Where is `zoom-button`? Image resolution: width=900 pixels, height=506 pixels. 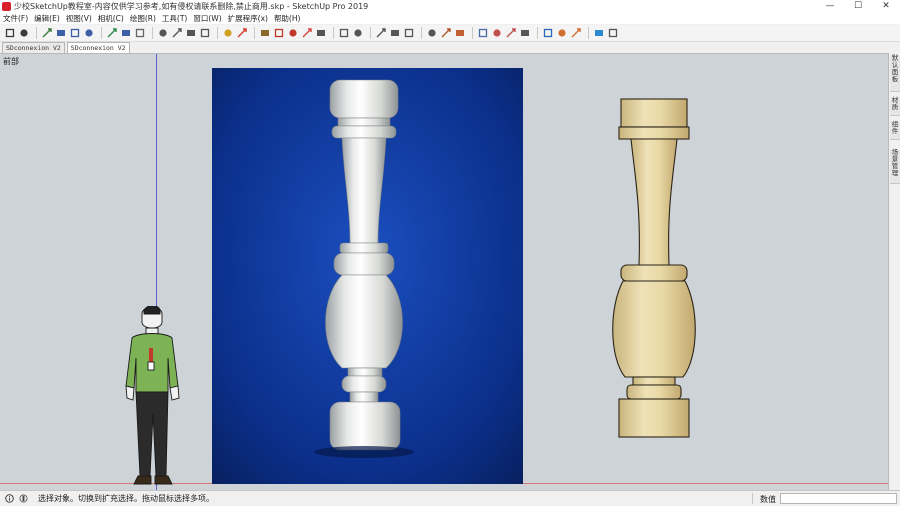 zoom-button is located at coordinates (191, 33).